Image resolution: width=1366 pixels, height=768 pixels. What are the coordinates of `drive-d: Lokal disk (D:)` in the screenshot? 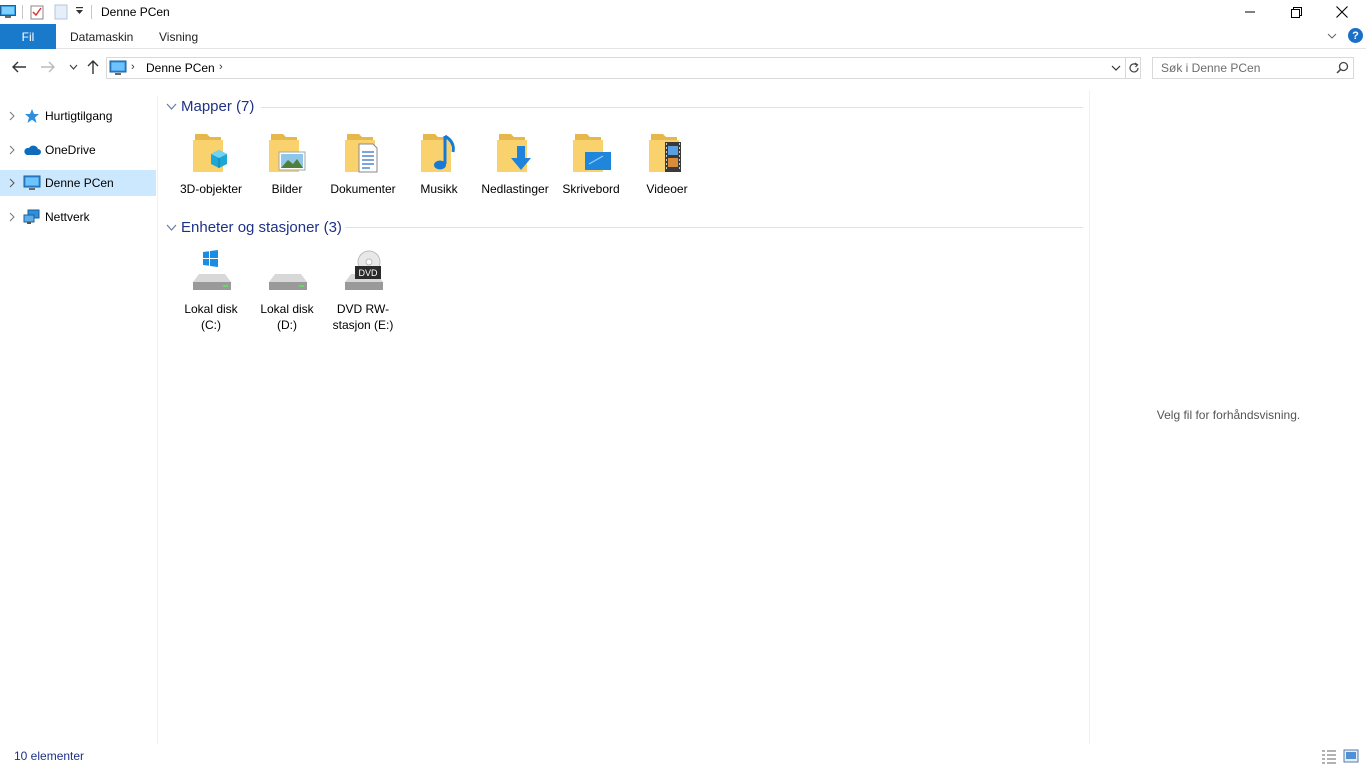 It's located at (287, 290).